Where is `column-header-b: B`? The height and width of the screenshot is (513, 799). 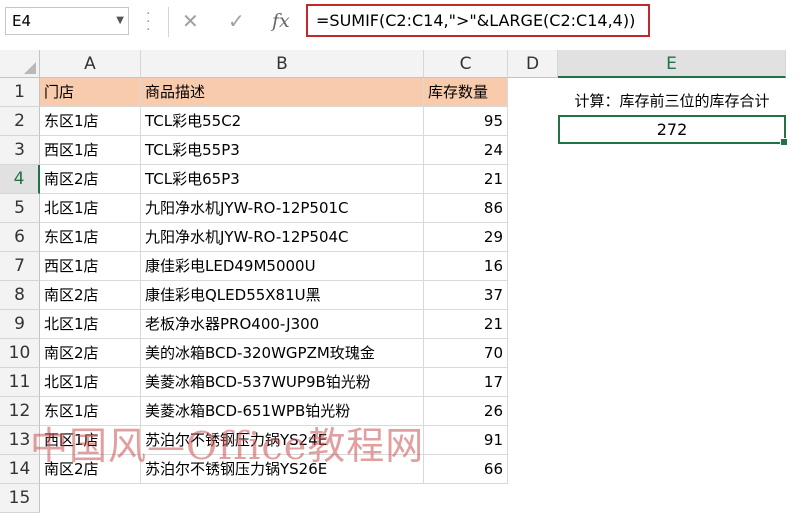
column-header-b: B is located at coordinates (282, 64).